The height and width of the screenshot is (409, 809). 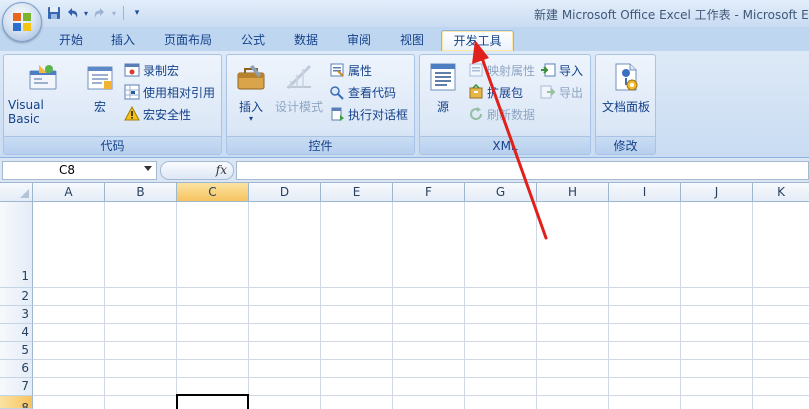 What do you see at coordinates (188, 40) in the screenshot?
I see `tab-page-layout: 页面布局` at bounding box center [188, 40].